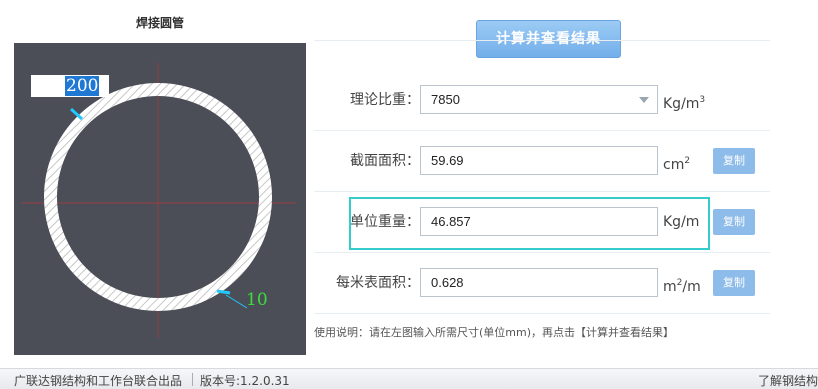  Describe the element at coordinates (409, 378) in the screenshot. I see `status-bar: 广联达钢结构和工作台联合出品 版本号:1.2.0.31 了解钢结构` at that location.